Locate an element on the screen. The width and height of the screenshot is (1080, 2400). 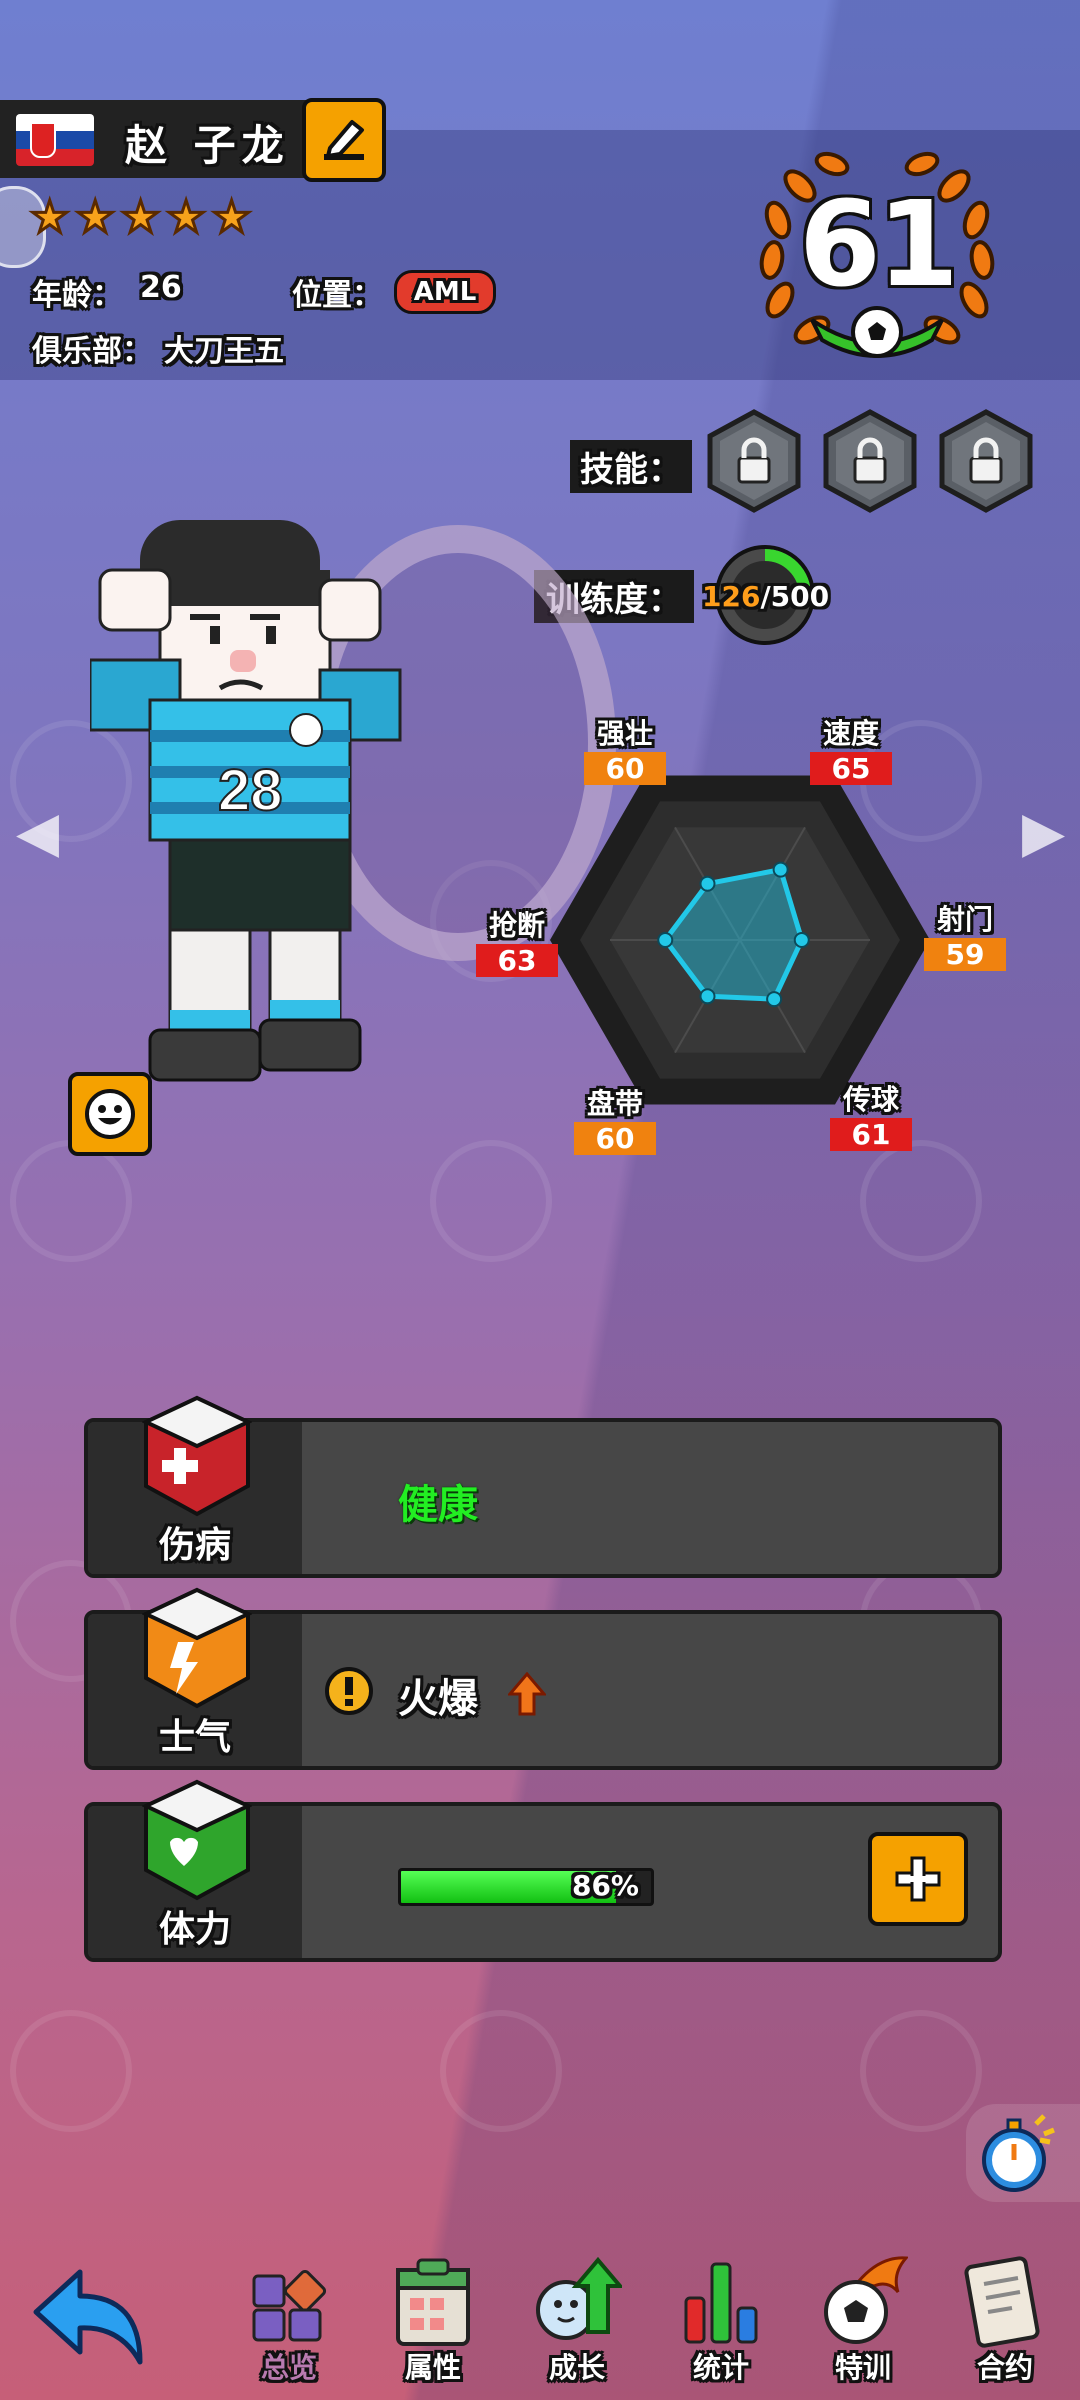
timer-button is located at coordinates (1023, 2153).